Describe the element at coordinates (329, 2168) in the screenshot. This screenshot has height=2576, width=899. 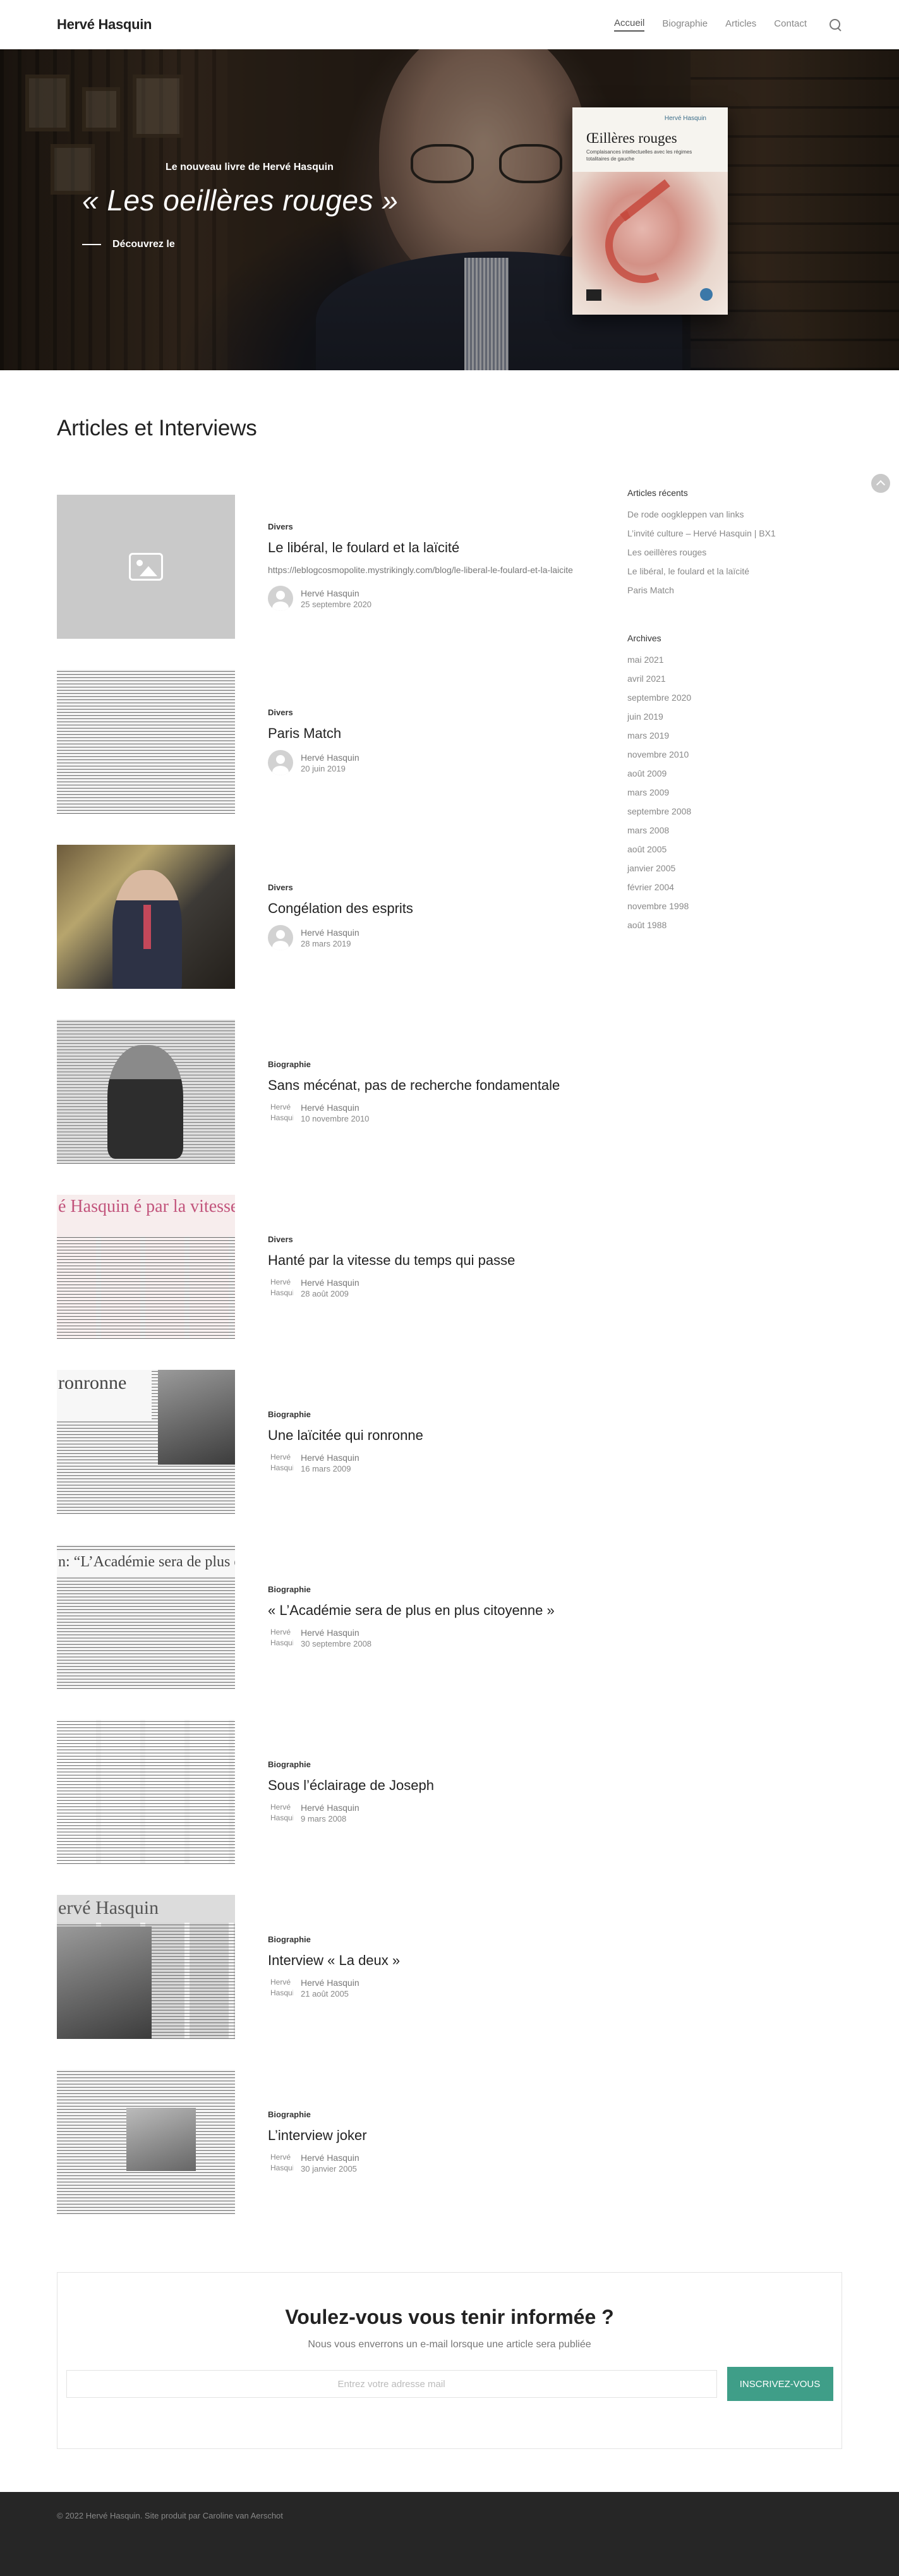
I see `post-date: 30 janvier 2005` at that location.